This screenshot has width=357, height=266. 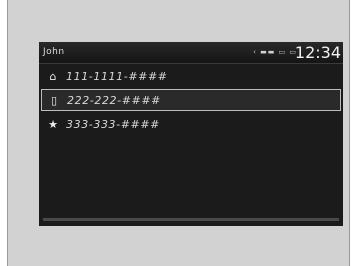 What do you see at coordinates (53, 124) in the screenshot?
I see `star-icon: ★` at bounding box center [53, 124].